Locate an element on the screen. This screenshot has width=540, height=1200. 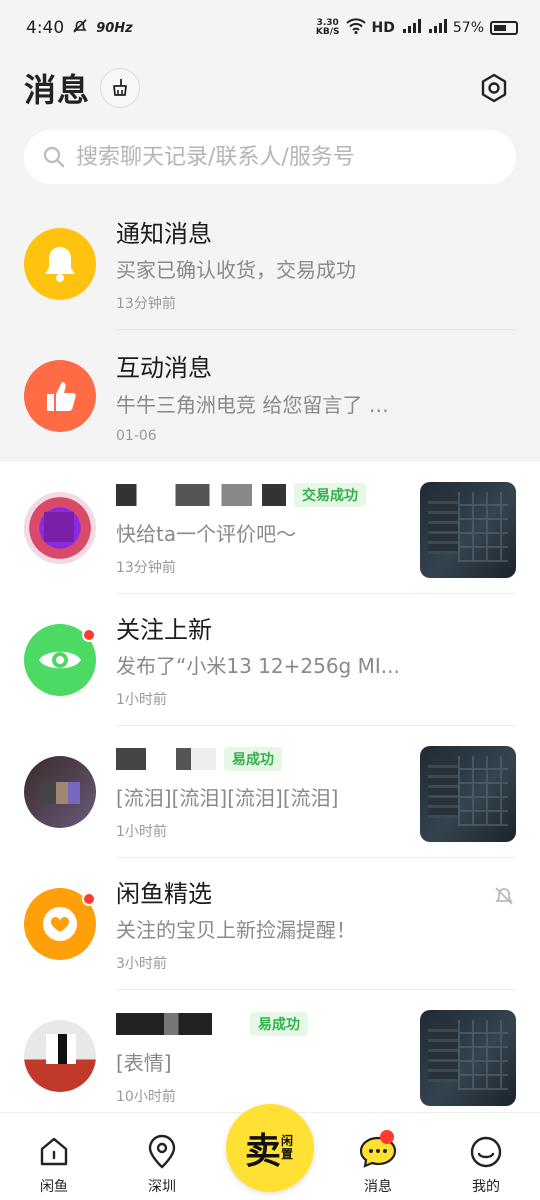
conversation-name: 互动消息 is located at coordinates (164, 368).